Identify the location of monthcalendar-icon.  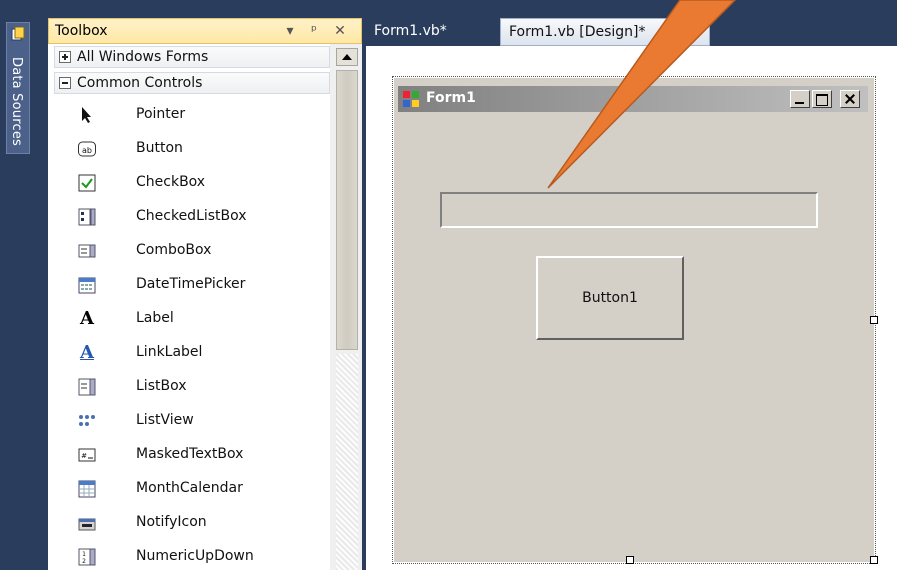
(87, 489).